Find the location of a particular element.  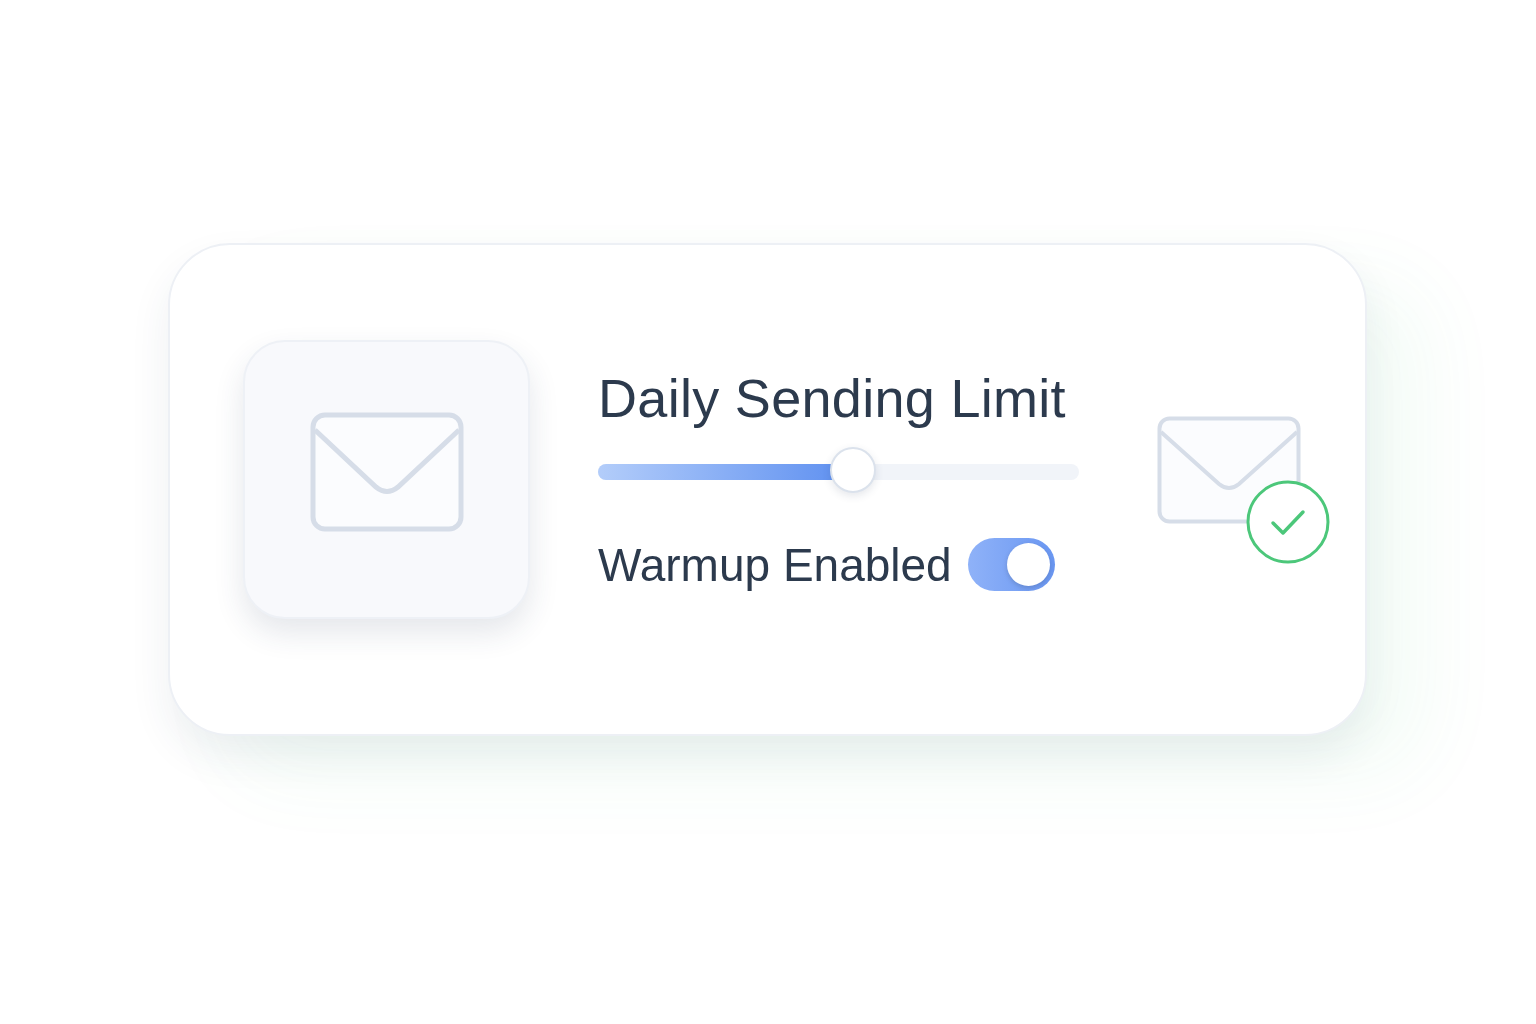

envelope-icon is located at coordinates (386, 472).